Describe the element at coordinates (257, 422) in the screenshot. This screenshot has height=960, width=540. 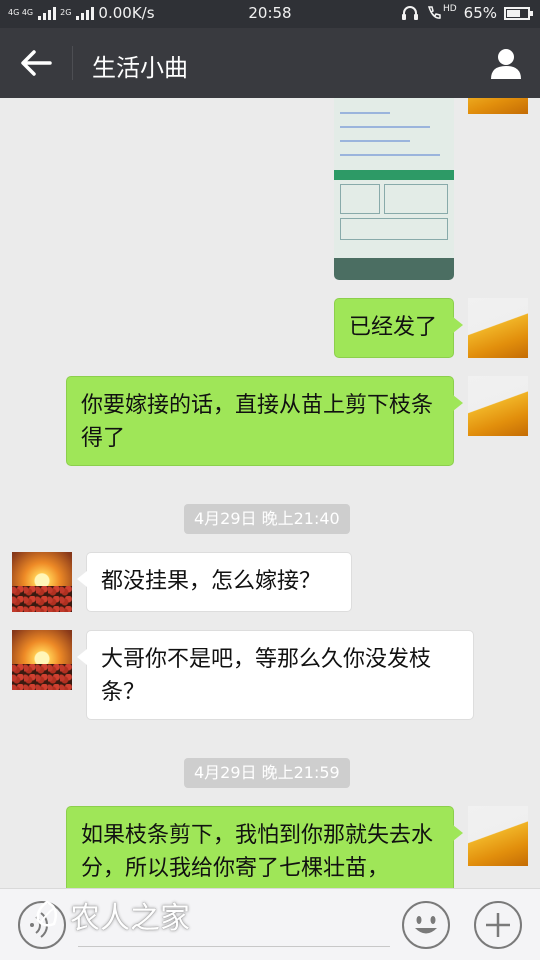
I see `message-text: 你要嫁接的话，直接从苗上剪下枝条得了` at that location.